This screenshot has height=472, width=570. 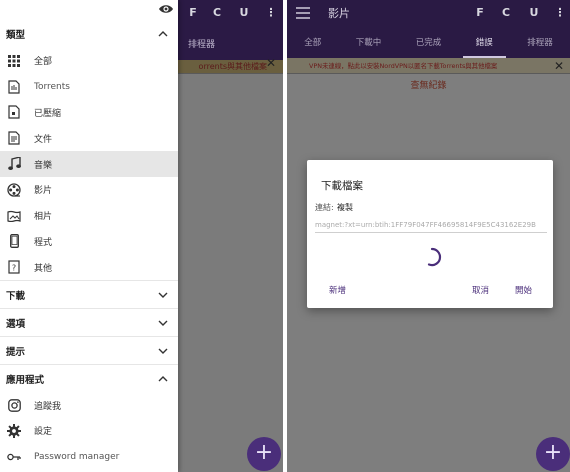 What do you see at coordinates (89, 113) in the screenshot?
I see `drawer-item-archives: 已壓縮` at bounding box center [89, 113].